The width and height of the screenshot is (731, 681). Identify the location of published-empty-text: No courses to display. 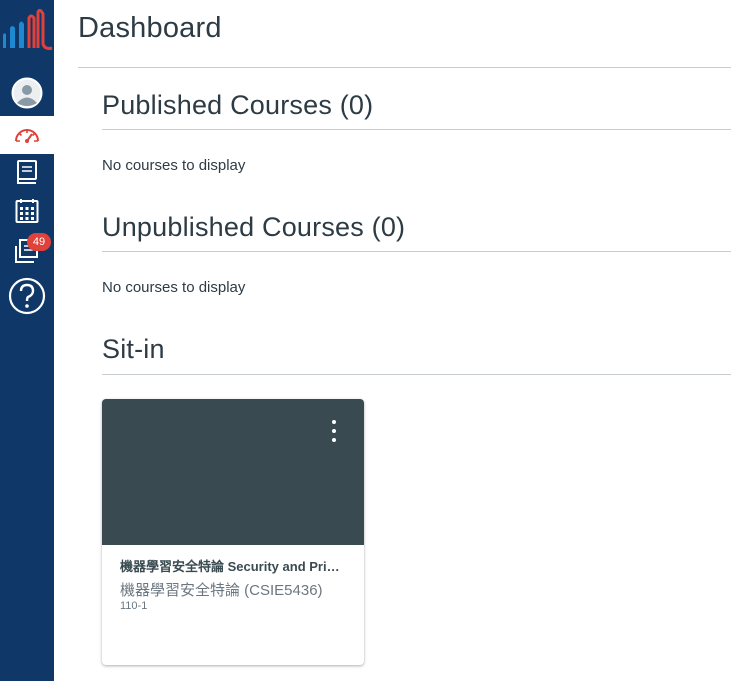
(174, 165).